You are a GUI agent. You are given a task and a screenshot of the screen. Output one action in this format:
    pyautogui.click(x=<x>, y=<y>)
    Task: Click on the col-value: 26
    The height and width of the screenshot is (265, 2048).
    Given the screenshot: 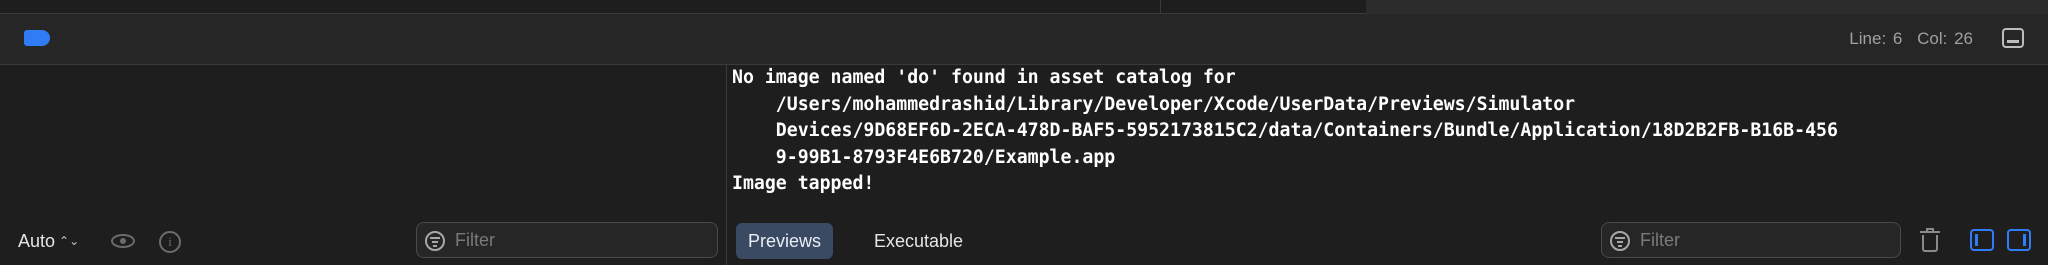 What is the action you would take?
    pyautogui.click(x=1963, y=38)
    